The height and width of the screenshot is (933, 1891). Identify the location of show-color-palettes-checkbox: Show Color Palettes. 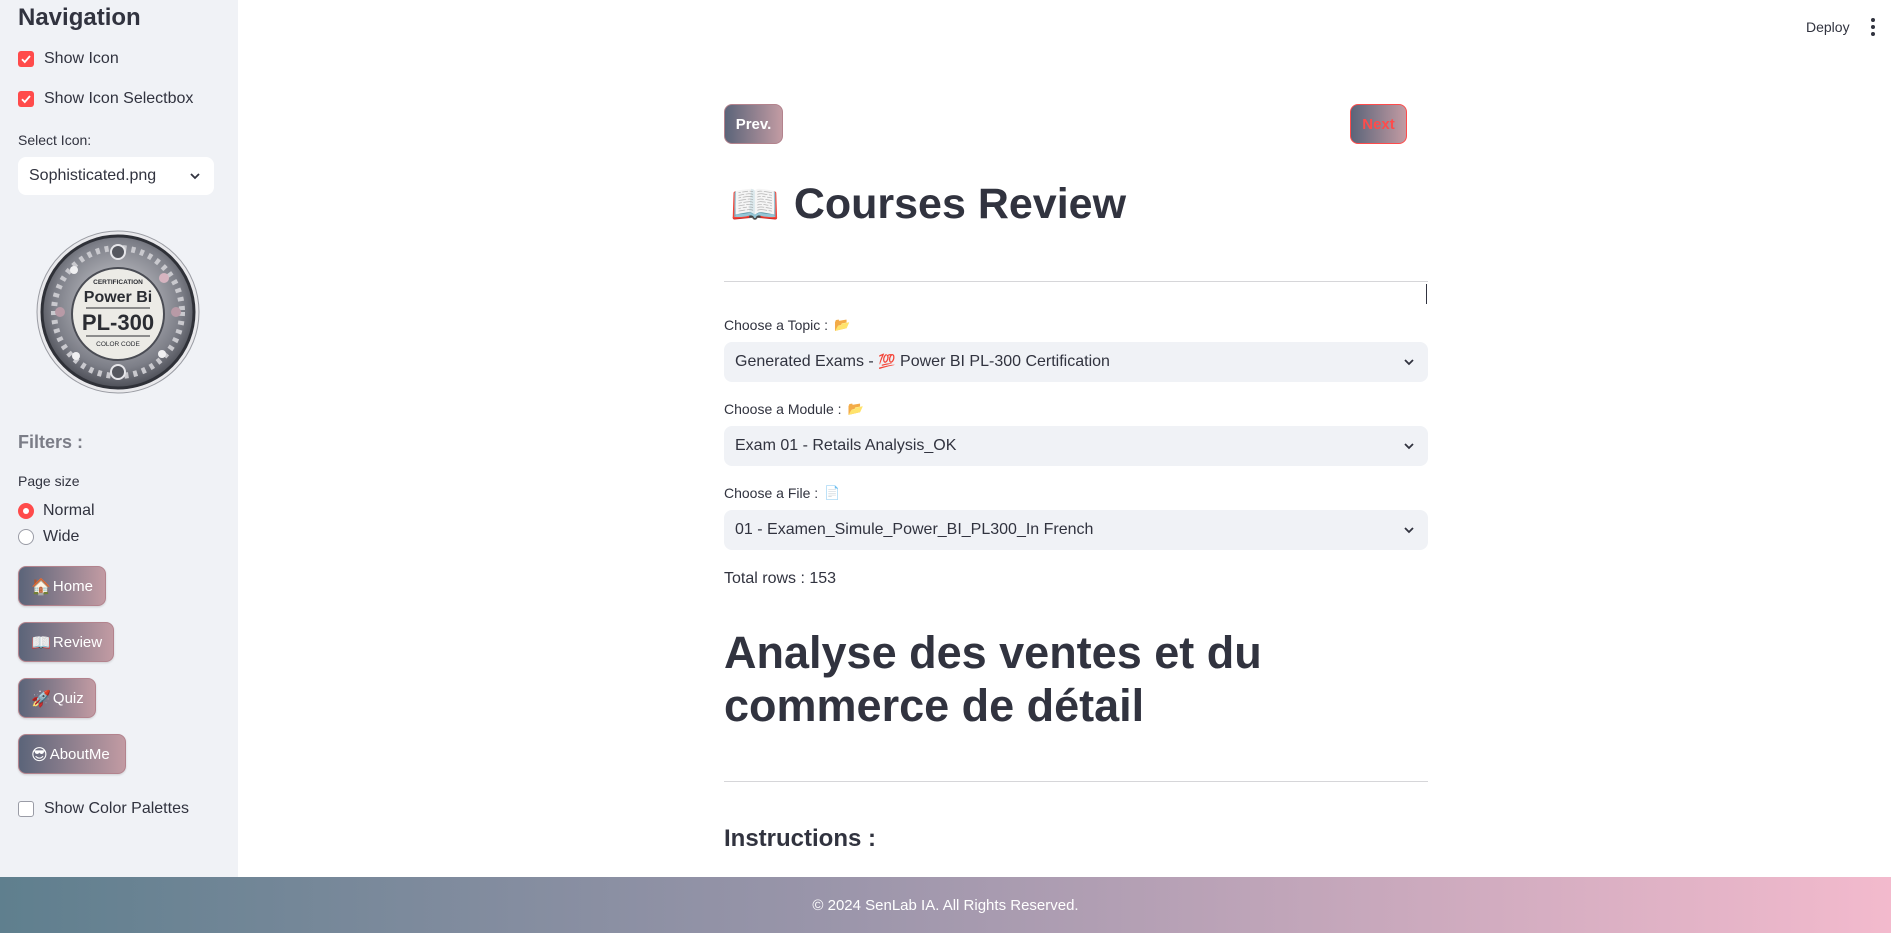
(103, 809).